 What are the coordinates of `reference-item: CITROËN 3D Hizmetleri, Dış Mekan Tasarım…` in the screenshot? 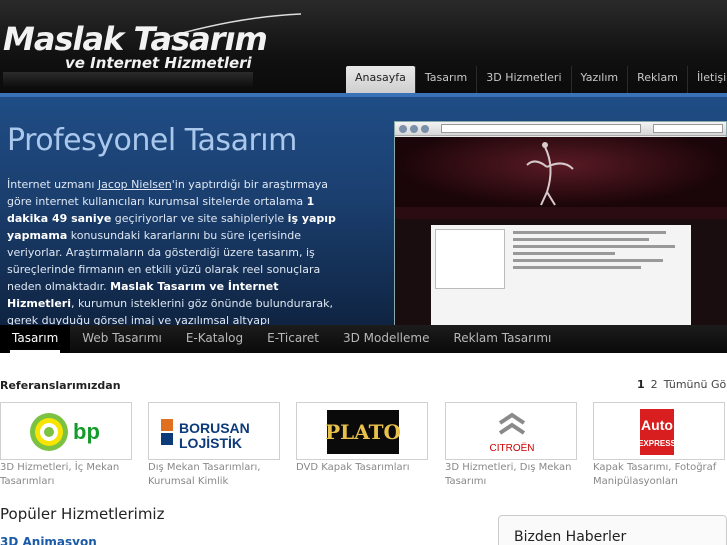 It's located at (511, 445).